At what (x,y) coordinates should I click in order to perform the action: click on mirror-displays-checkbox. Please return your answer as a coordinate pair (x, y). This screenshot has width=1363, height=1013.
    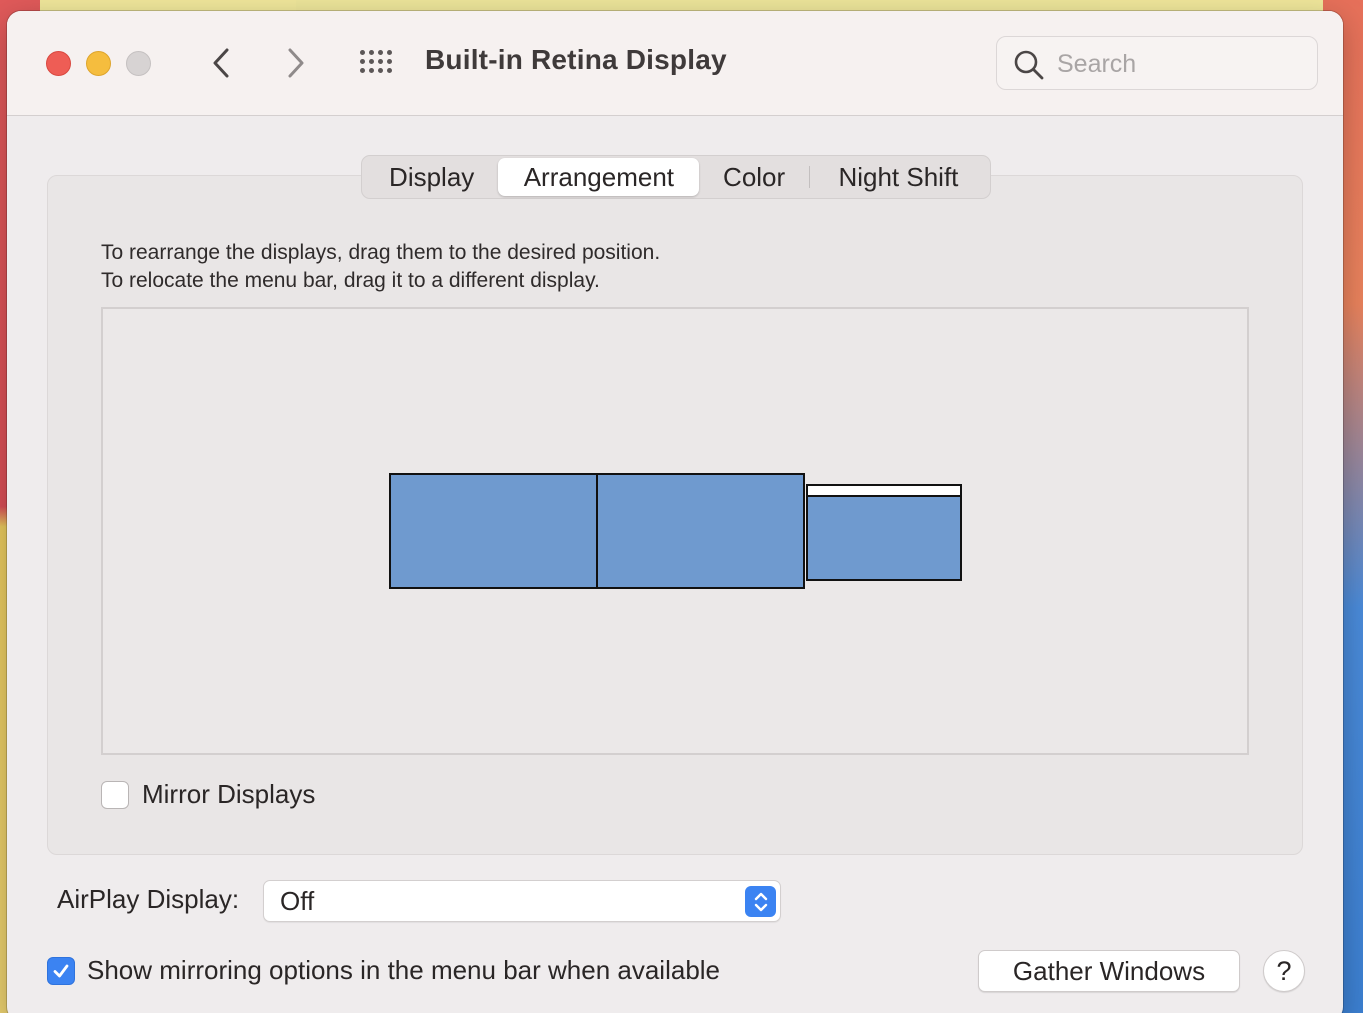
    Looking at the image, I should click on (115, 794).